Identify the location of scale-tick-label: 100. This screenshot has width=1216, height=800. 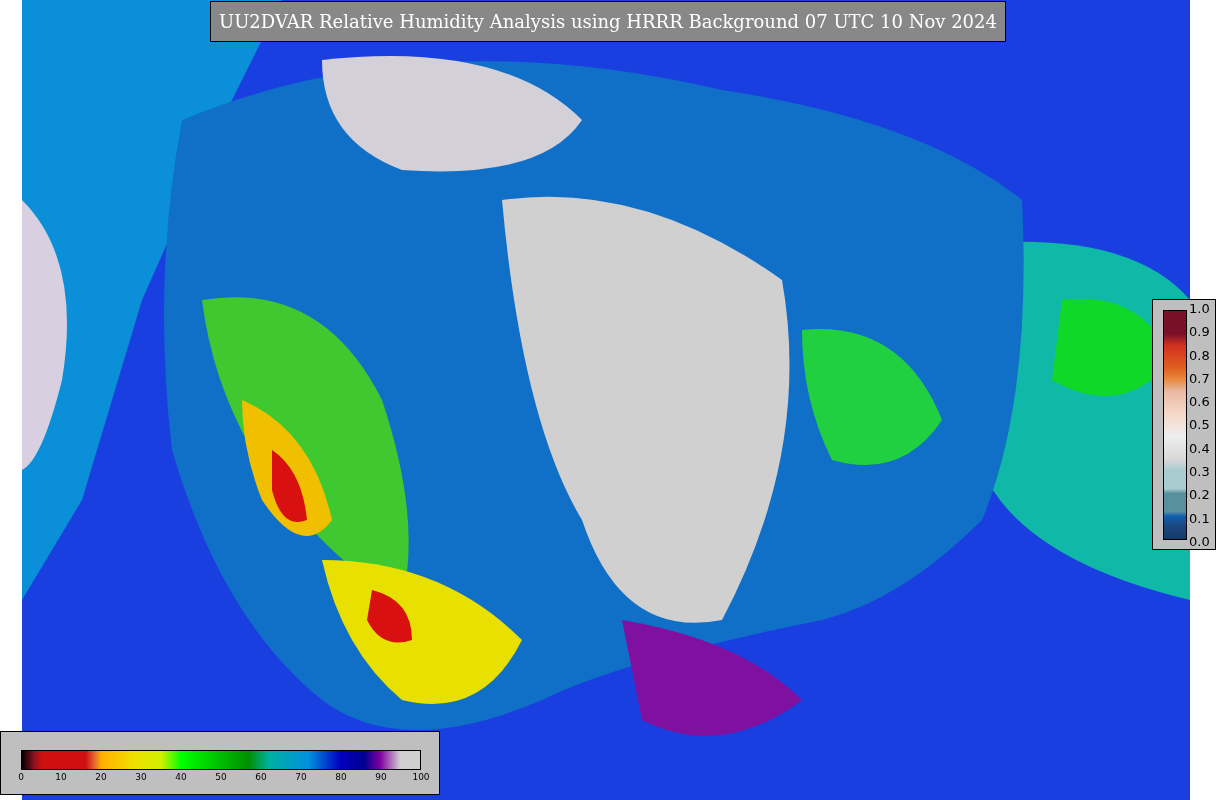
(421, 777).